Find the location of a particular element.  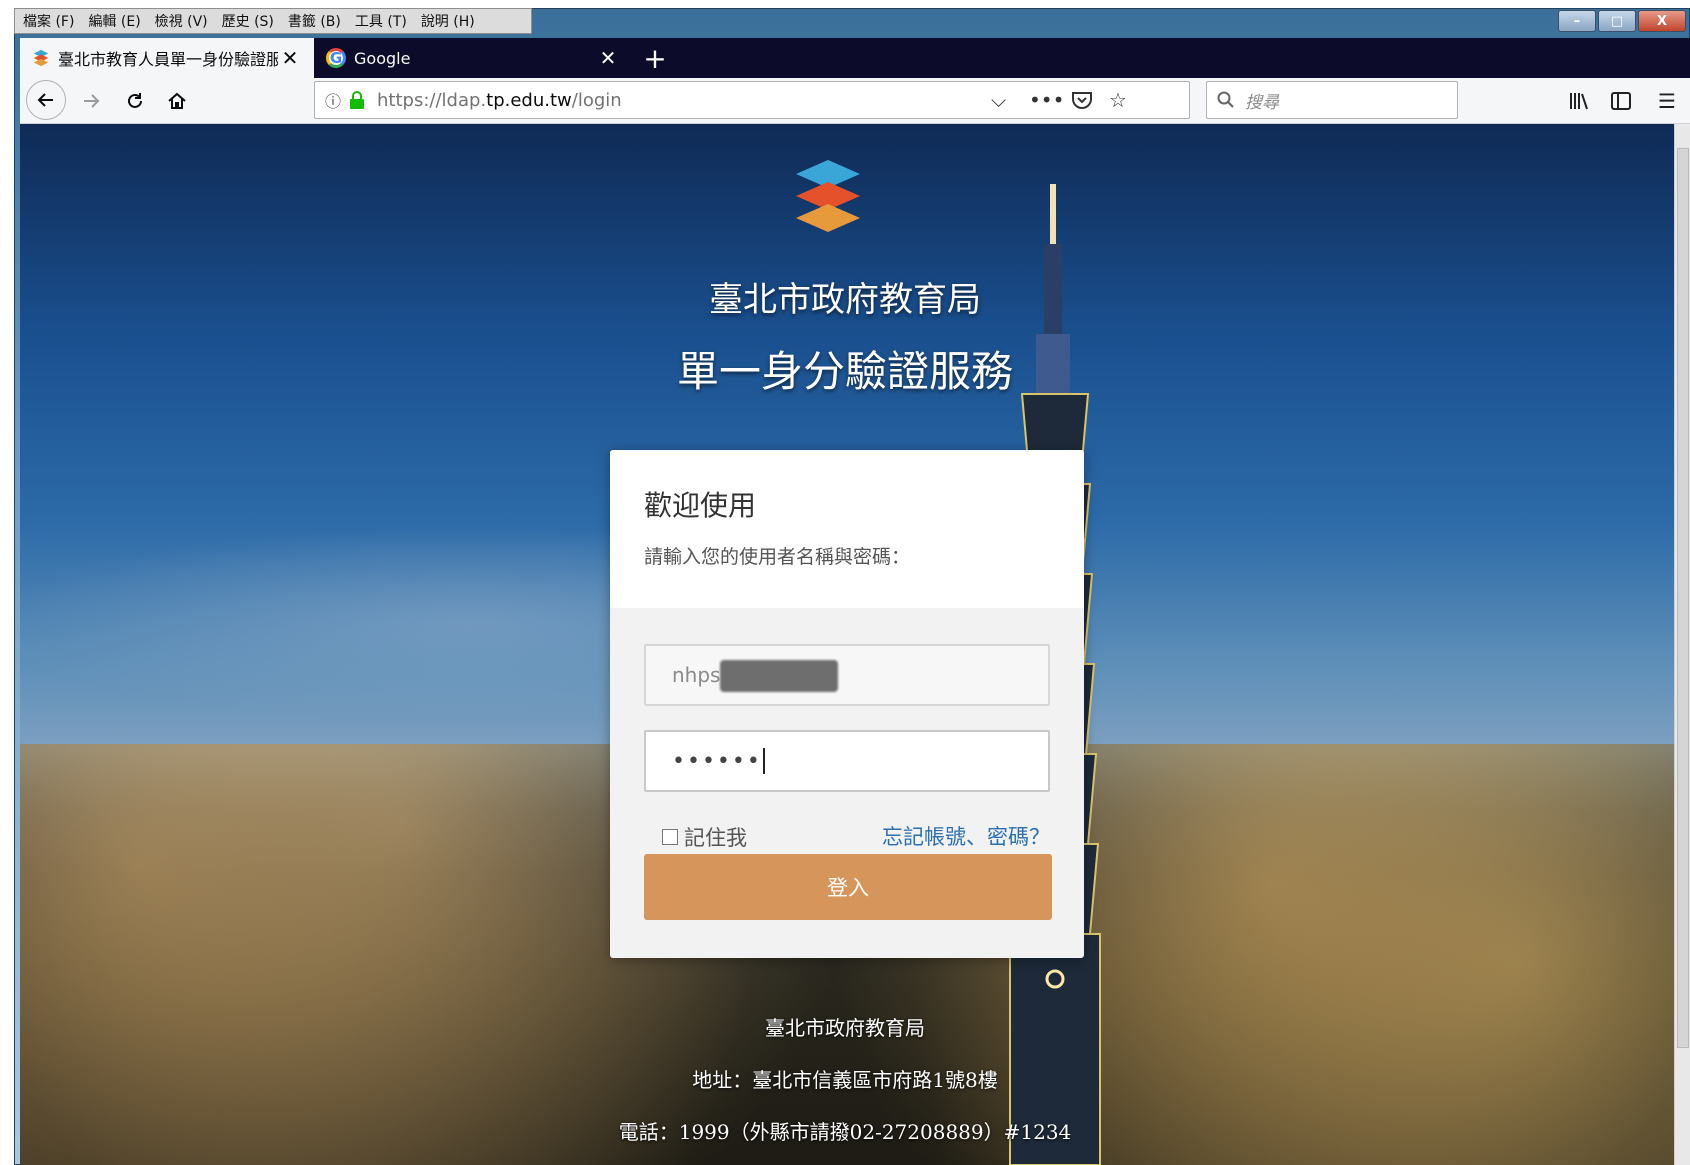

scrollbar-thumb is located at coordinates (1683, 598).